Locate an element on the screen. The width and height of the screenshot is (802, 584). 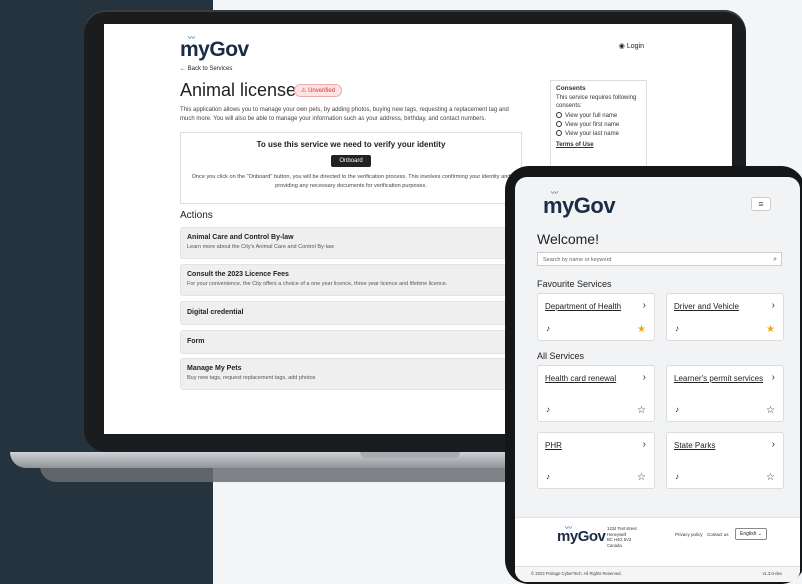
action-card: Form L is located at coordinates (351, 342).